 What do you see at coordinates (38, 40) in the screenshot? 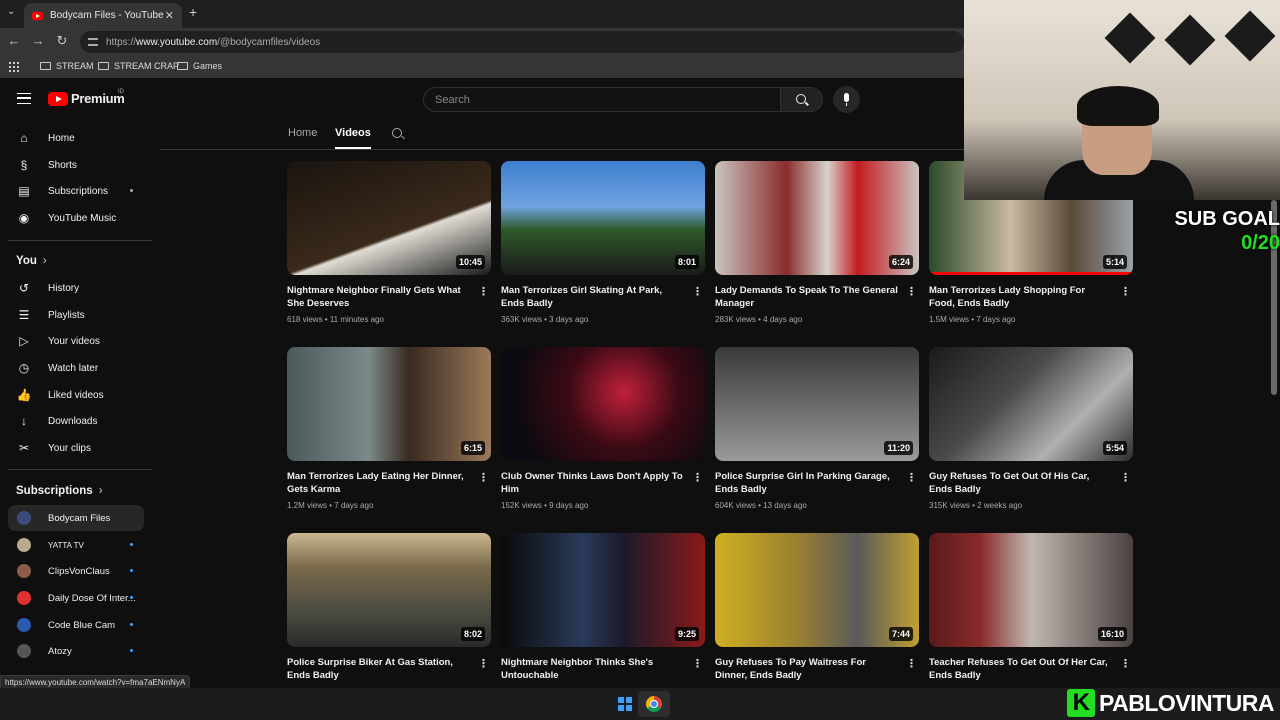
I see `forward-arrow-icon: →` at bounding box center [38, 40].